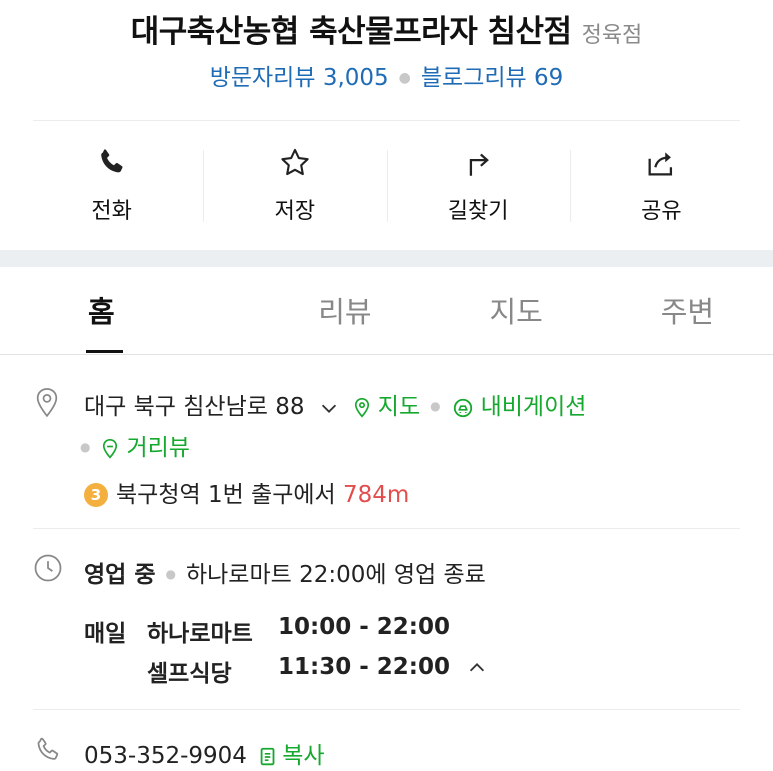  I want to click on street-view-label: 거리뷰, so click(158, 448).